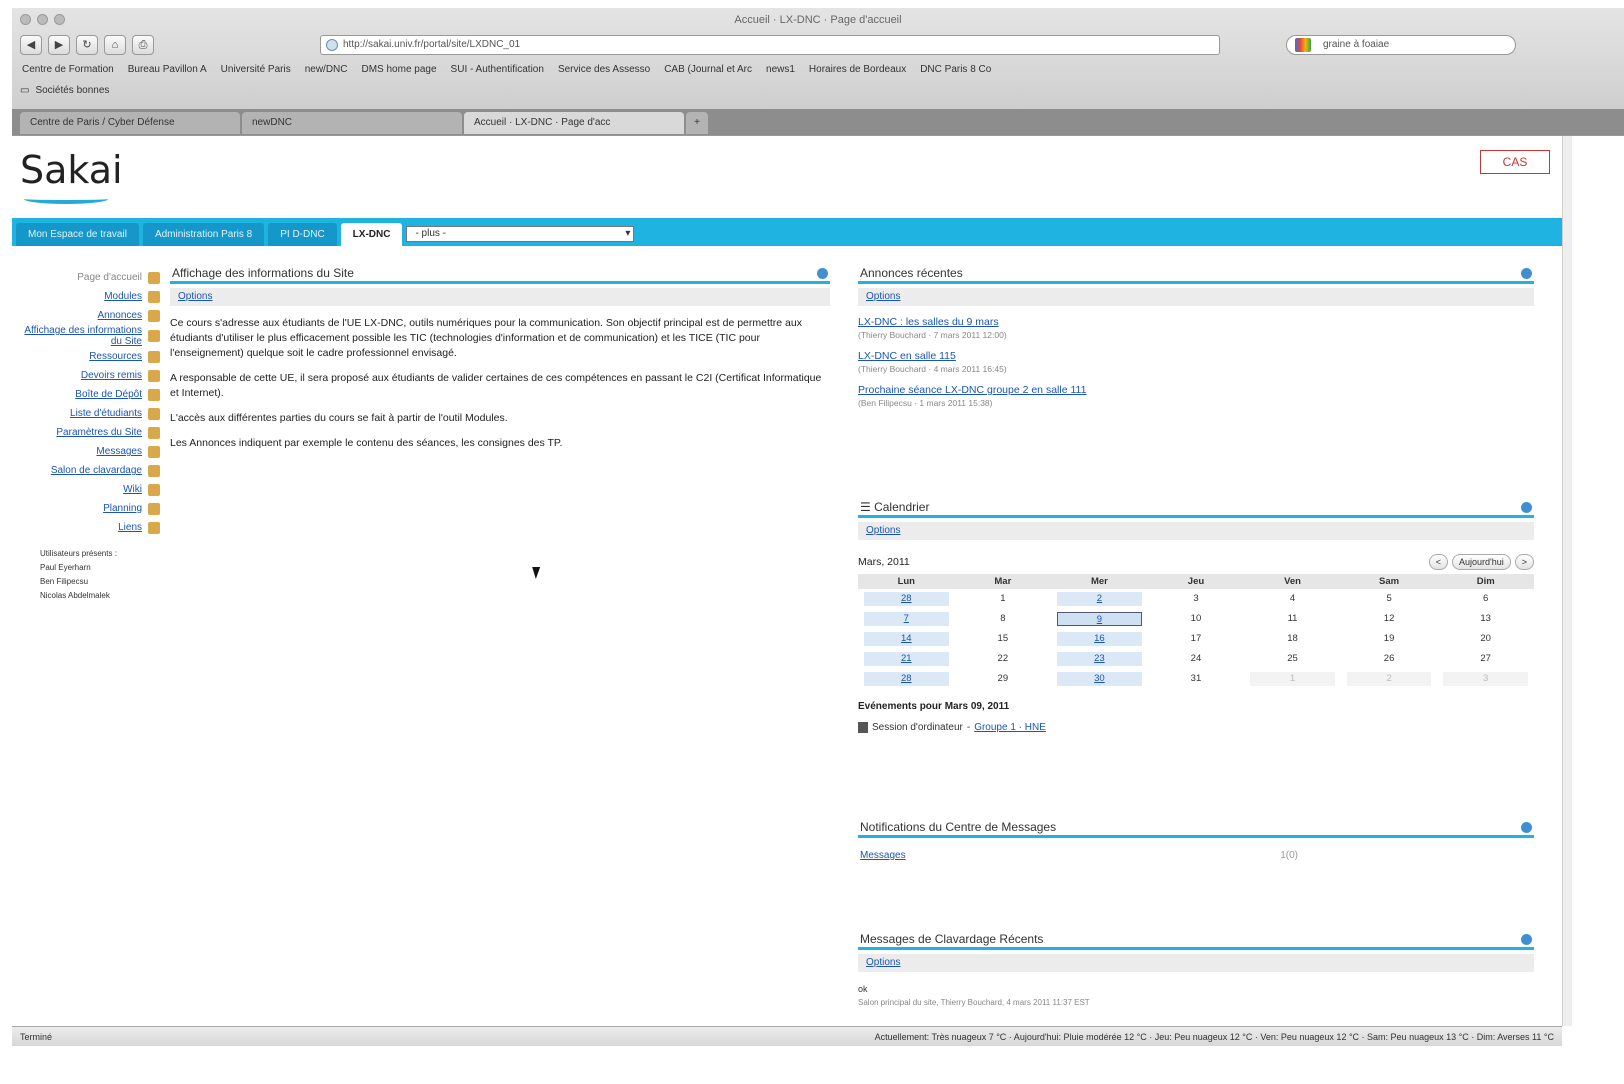 This screenshot has width=1624, height=1084. I want to click on calendar-day-cell: 28, so click(906, 599).